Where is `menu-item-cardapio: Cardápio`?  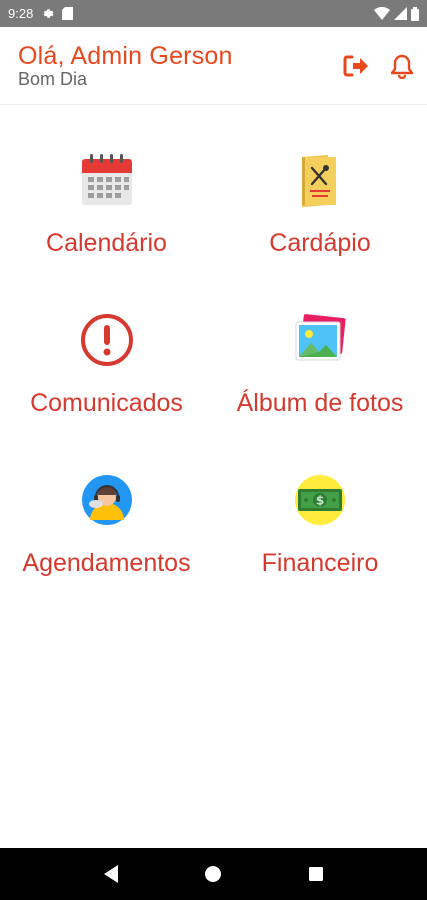
menu-item-cardapio: Cardápio is located at coordinates (320, 200).